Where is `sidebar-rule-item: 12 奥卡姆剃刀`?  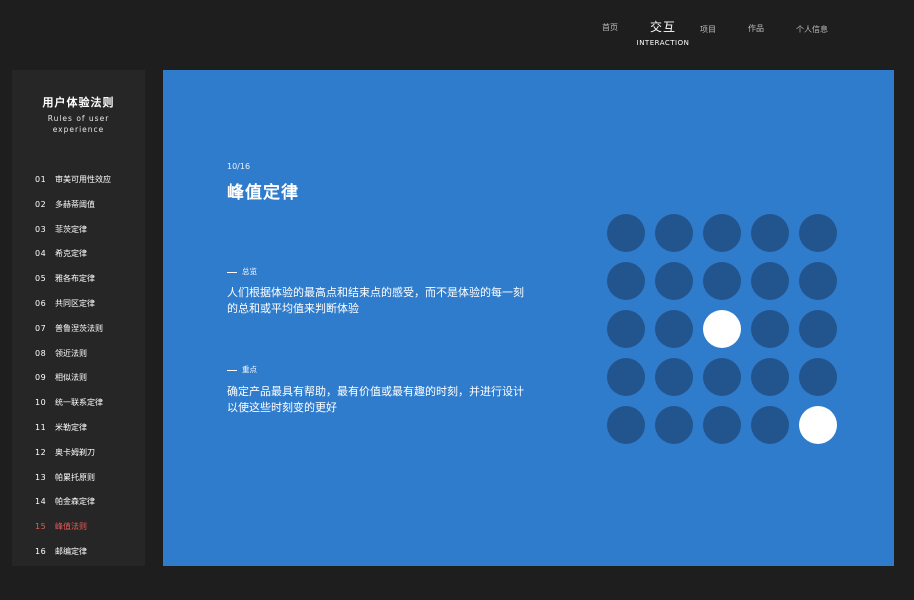
sidebar-rule-item: 12 奥卡姆剃刀 is located at coordinates (73, 459).